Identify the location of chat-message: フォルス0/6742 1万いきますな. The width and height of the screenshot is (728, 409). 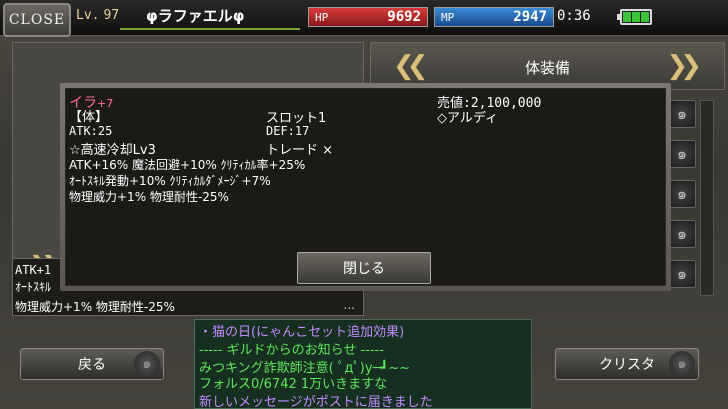
(293, 384).